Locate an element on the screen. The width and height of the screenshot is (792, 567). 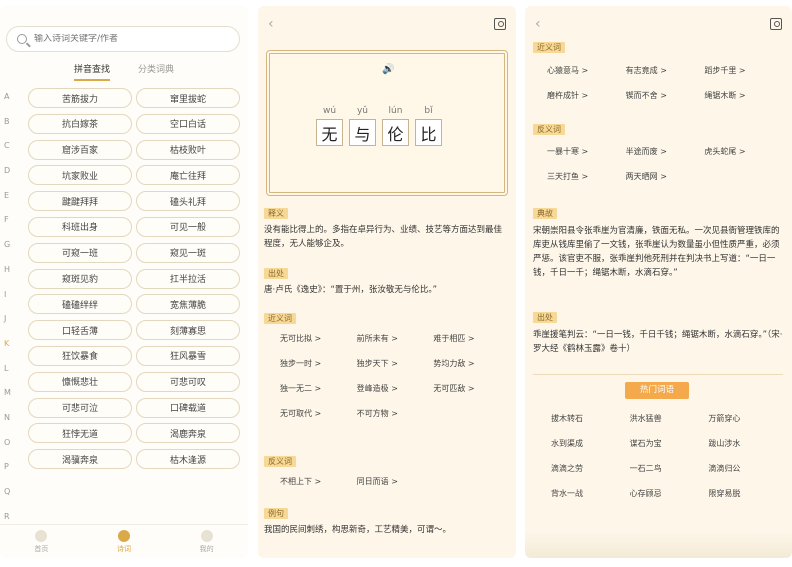
synonym-link: 前所未有 > is located at coordinates (395, 339).